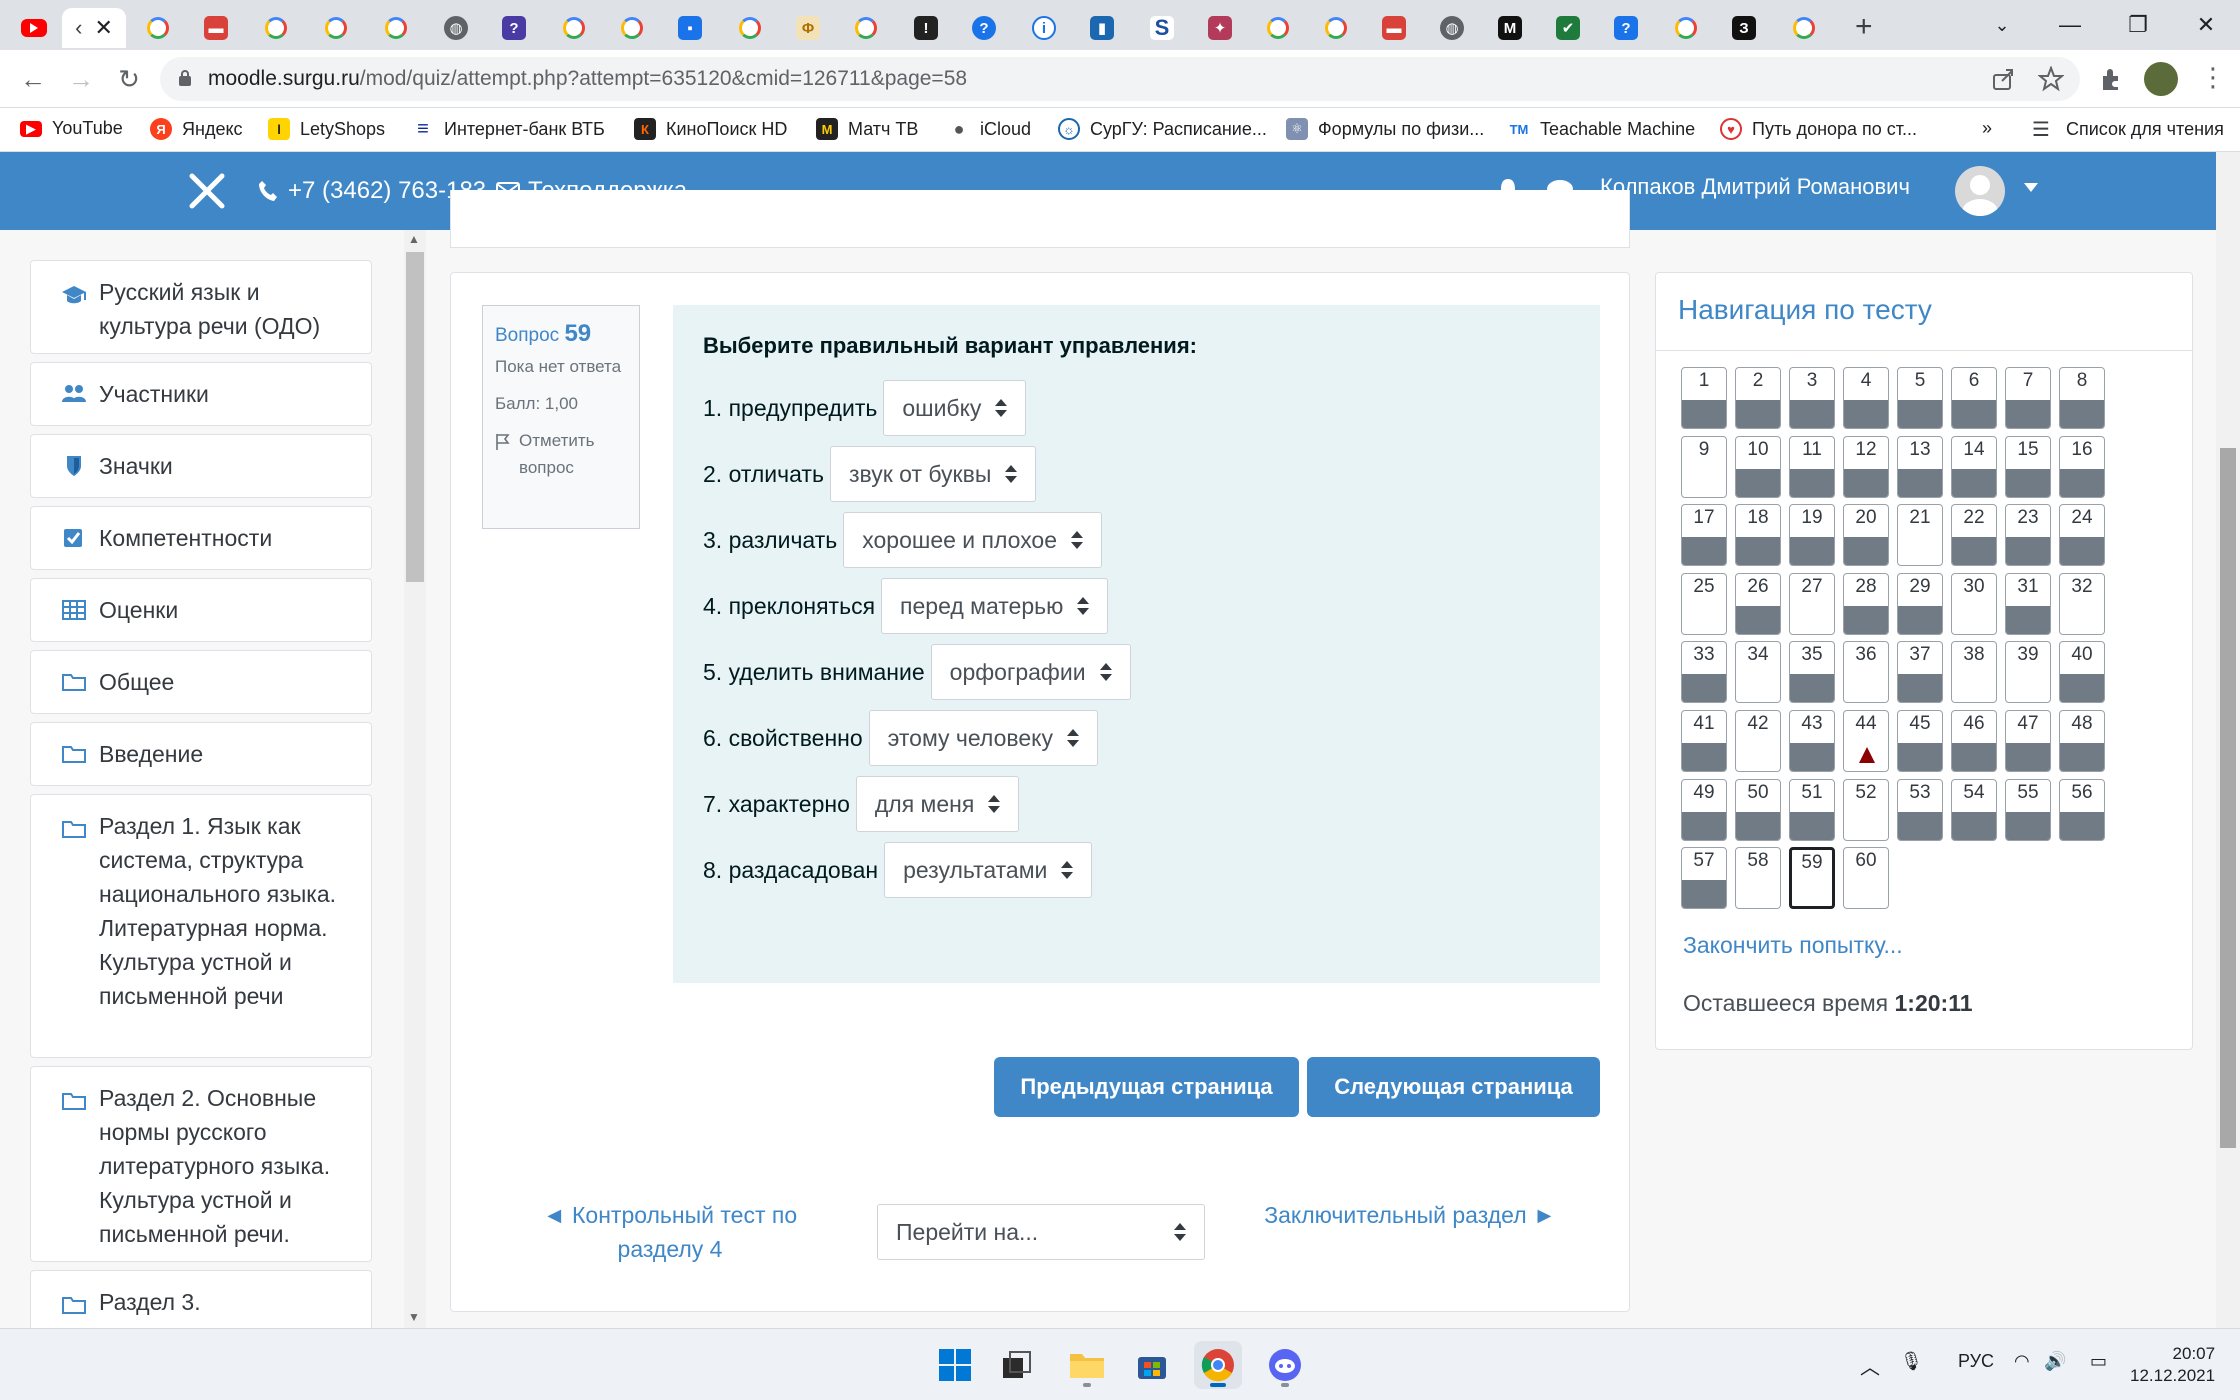 The image size is (2240, 1400). What do you see at coordinates (2098, 1361) in the screenshot?
I see `battery-icon: ▭` at bounding box center [2098, 1361].